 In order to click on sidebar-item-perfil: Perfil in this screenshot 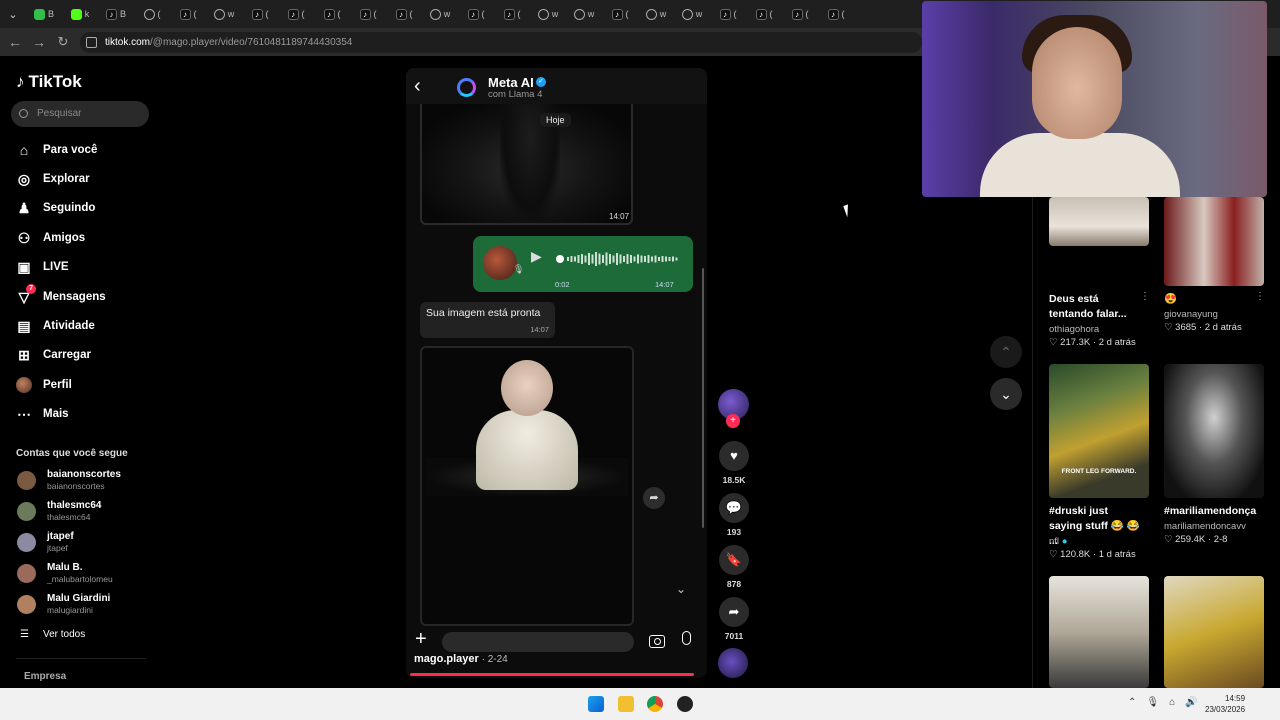, I will do `click(44, 385)`.